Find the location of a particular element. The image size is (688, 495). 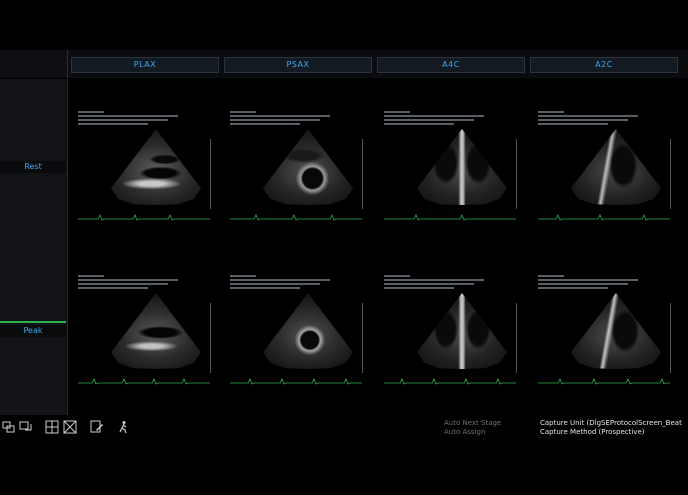

echo-cell-rest-a2c is located at coordinates (607, 168).